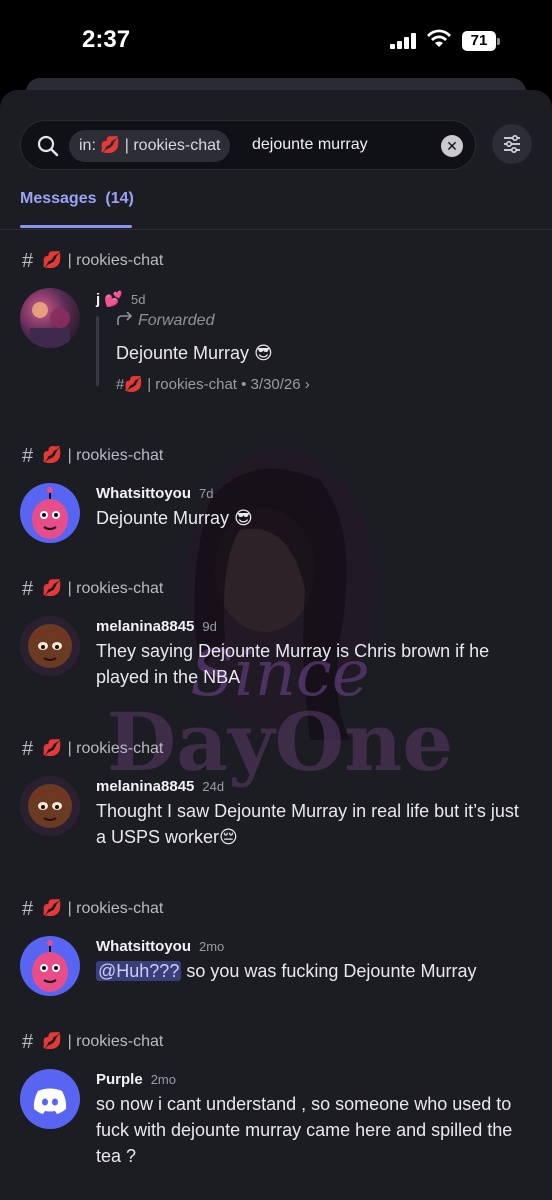 The width and height of the screenshot is (552, 1200). I want to click on status-time: 2:37, so click(106, 39).